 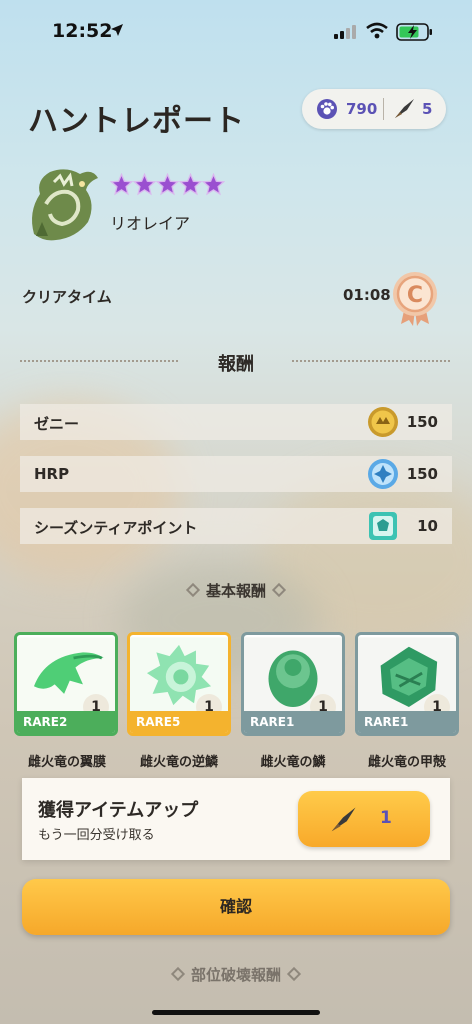 I want to click on season-tier-icon, so click(x=383, y=526).